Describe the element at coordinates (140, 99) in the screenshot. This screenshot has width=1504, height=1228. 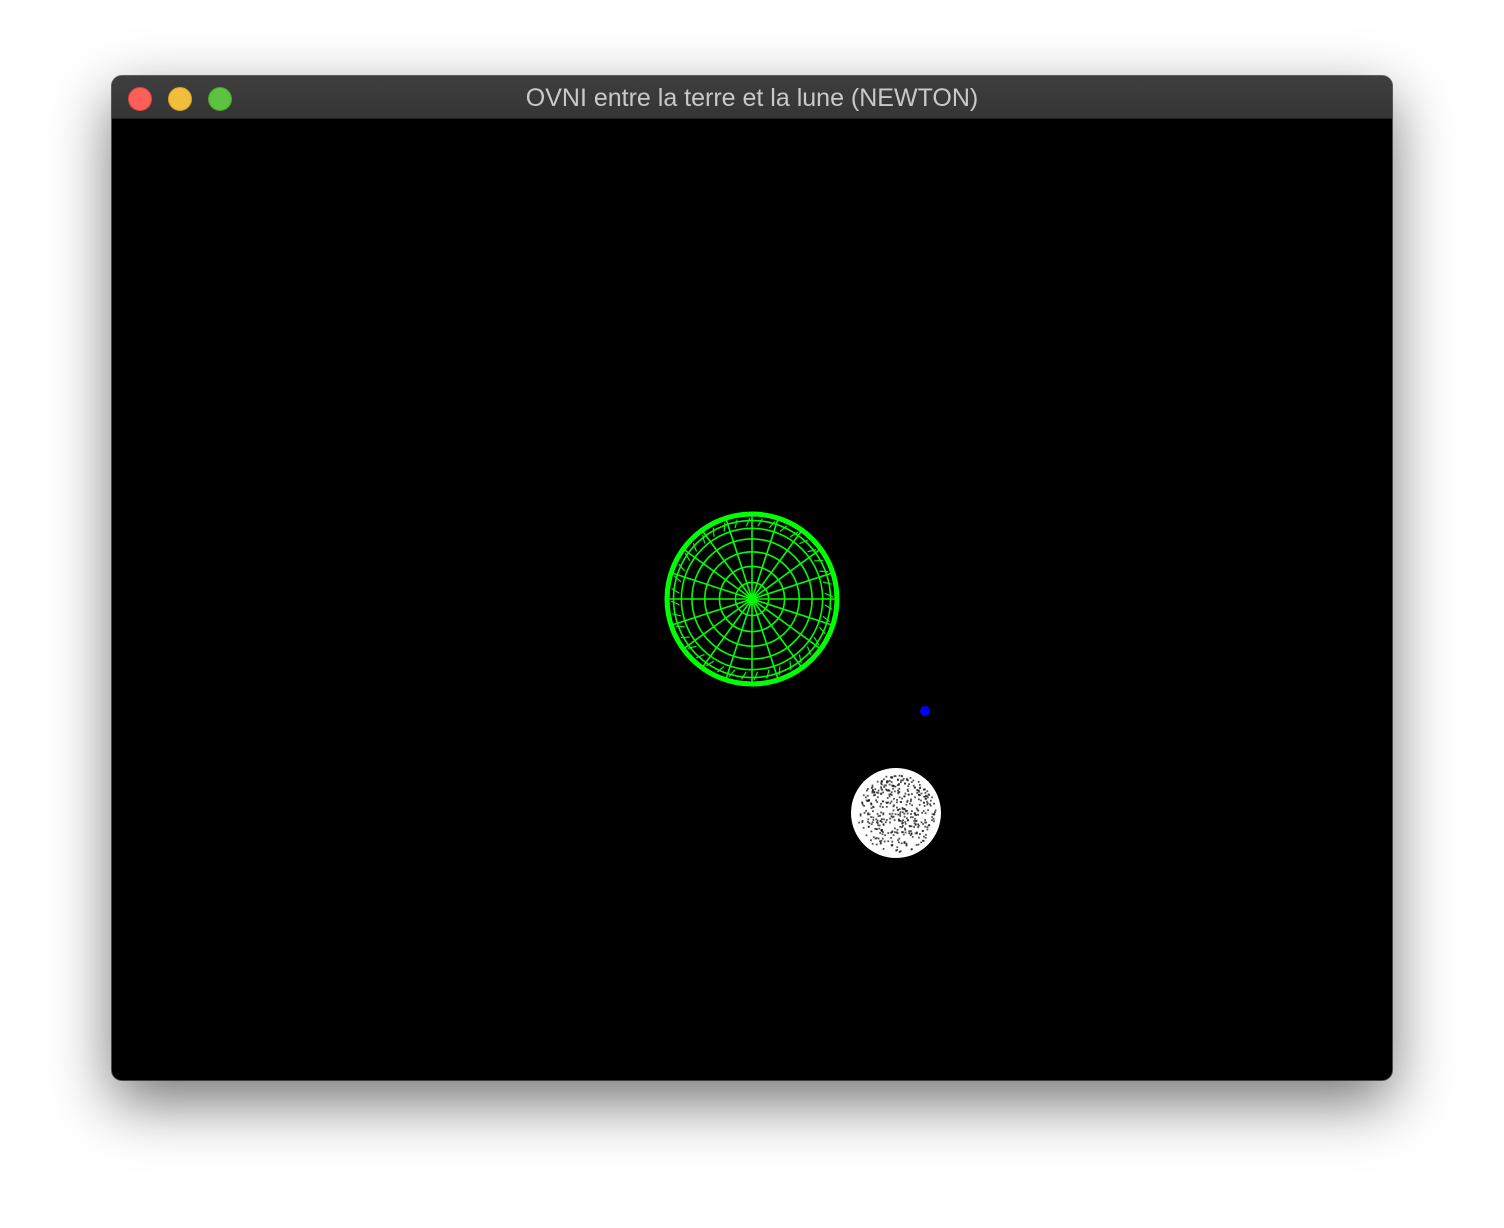
I see `close-window-button` at that location.